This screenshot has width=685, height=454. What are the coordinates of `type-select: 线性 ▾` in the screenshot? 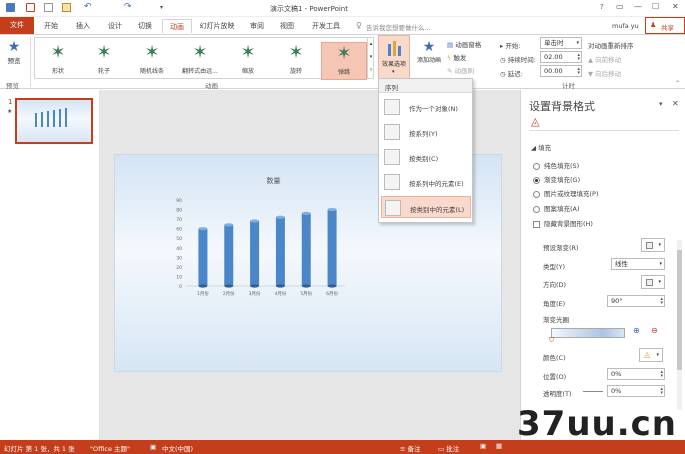 It's located at (638, 264).